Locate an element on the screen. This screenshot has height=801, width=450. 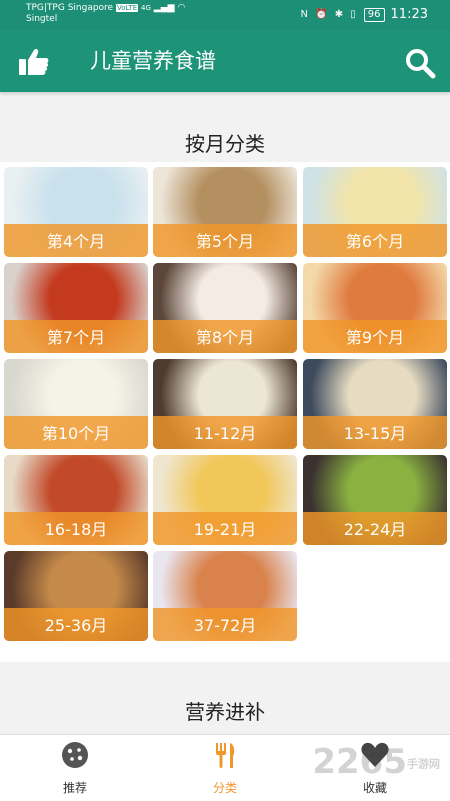
app-bar: 儿童营养食谱 is located at coordinates (225, 61).